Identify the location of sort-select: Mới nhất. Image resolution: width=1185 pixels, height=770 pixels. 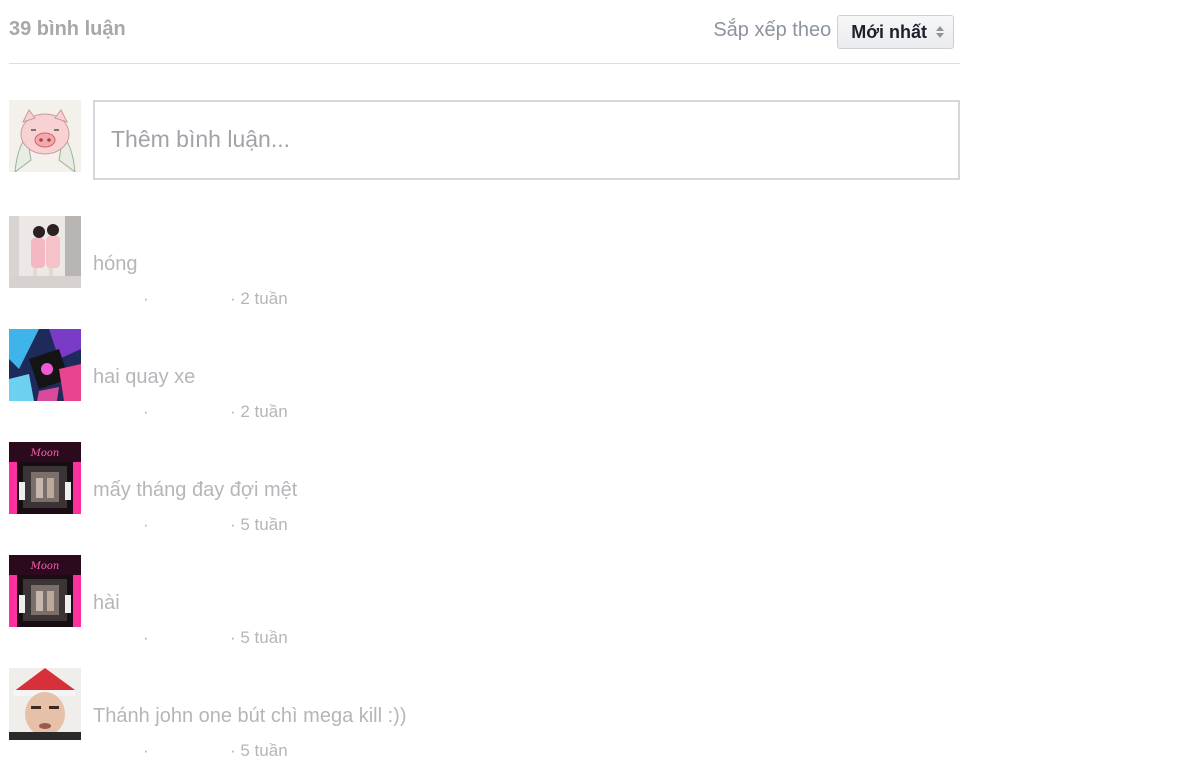
(895, 32).